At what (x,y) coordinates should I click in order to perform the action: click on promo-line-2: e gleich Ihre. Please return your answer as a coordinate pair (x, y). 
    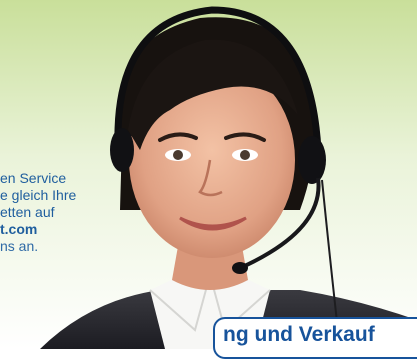
    Looking at the image, I should click on (38, 195).